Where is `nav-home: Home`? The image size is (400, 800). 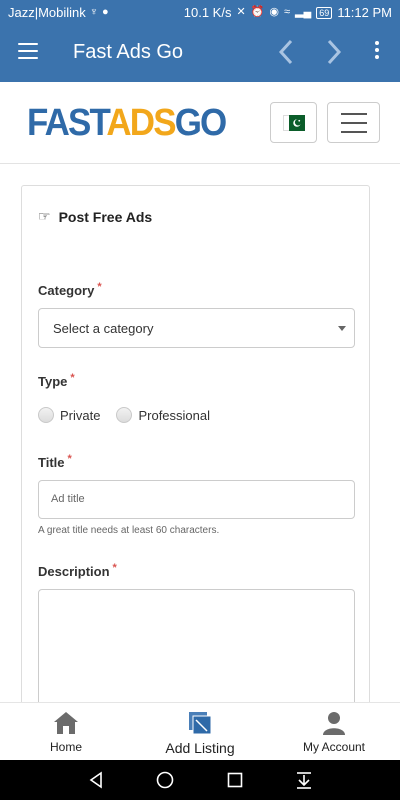 nav-home: Home is located at coordinates (66, 732).